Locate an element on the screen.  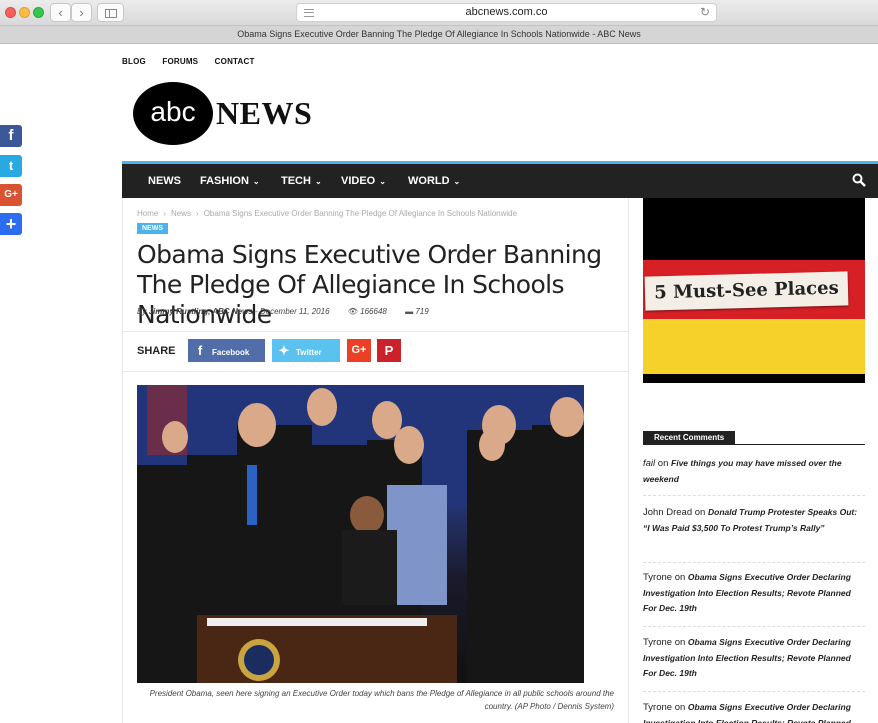
twitter-share-button: ✦ Twitter is located at coordinates (306, 350).